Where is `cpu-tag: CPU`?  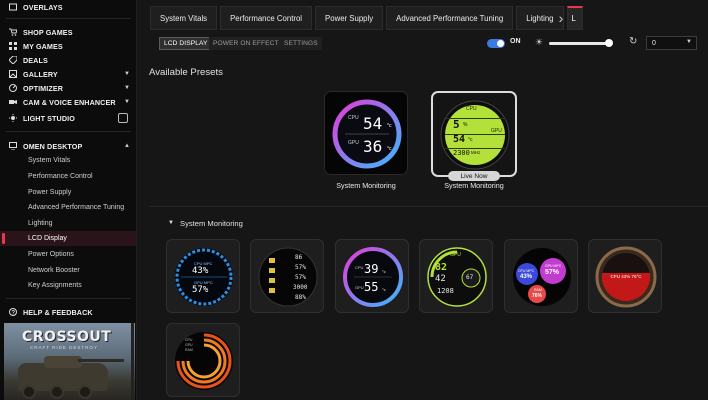 cpu-tag: CPU is located at coordinates (471, 109).